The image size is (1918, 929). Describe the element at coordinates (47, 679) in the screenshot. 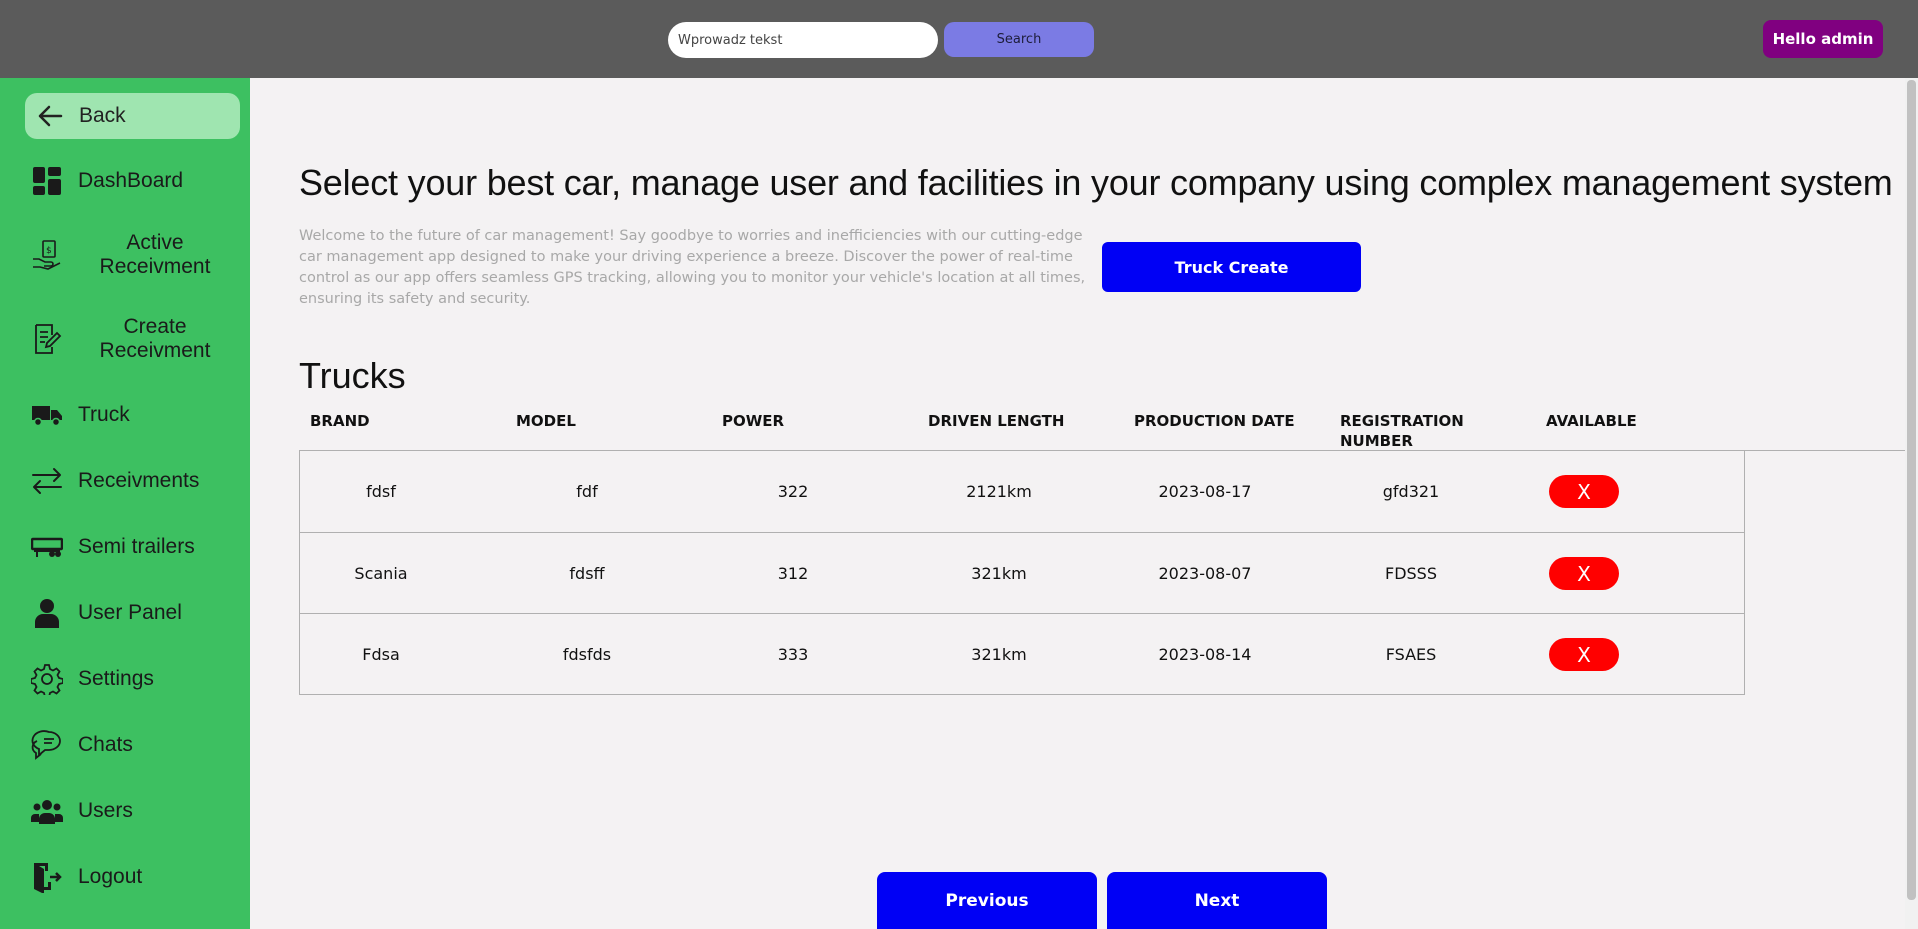

I see `gear-icon` at that location.